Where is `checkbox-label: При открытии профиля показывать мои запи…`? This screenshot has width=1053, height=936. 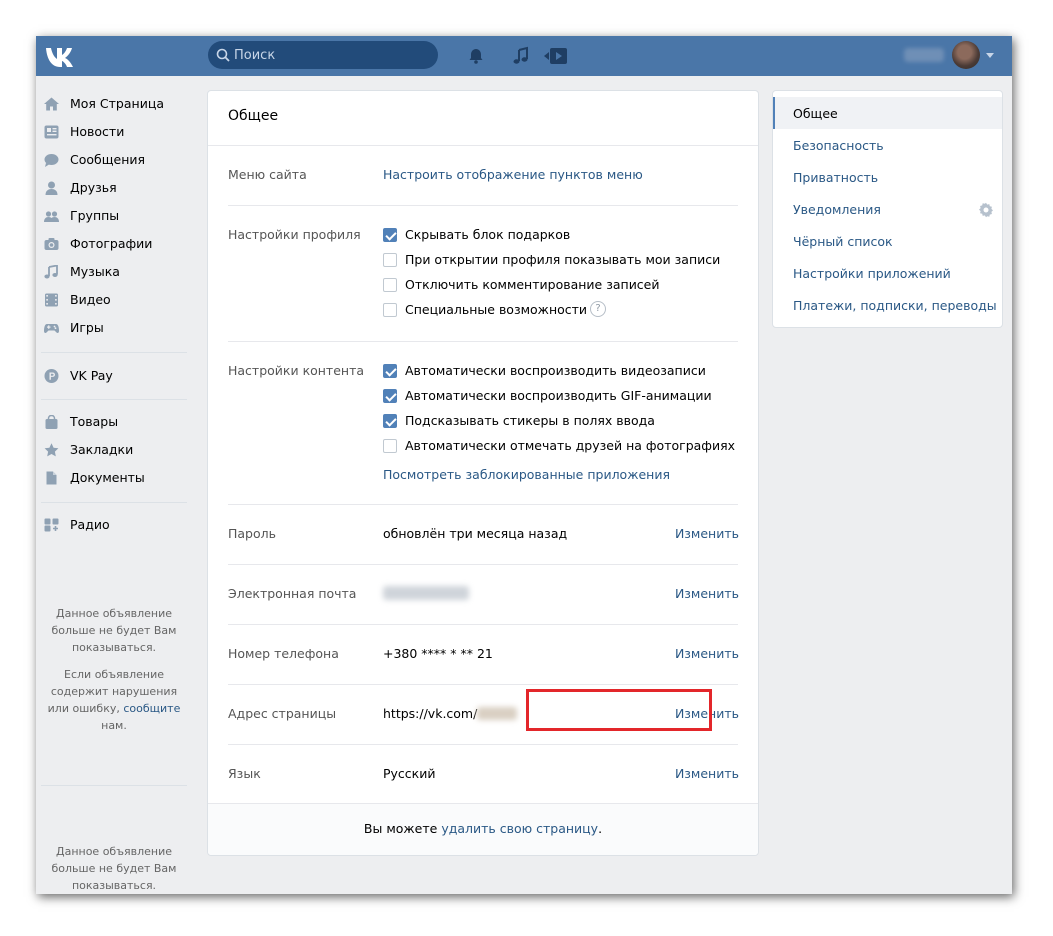 checkbox-label: При открытии профиля показывать мои запи… is located at coordinates (563, 259).